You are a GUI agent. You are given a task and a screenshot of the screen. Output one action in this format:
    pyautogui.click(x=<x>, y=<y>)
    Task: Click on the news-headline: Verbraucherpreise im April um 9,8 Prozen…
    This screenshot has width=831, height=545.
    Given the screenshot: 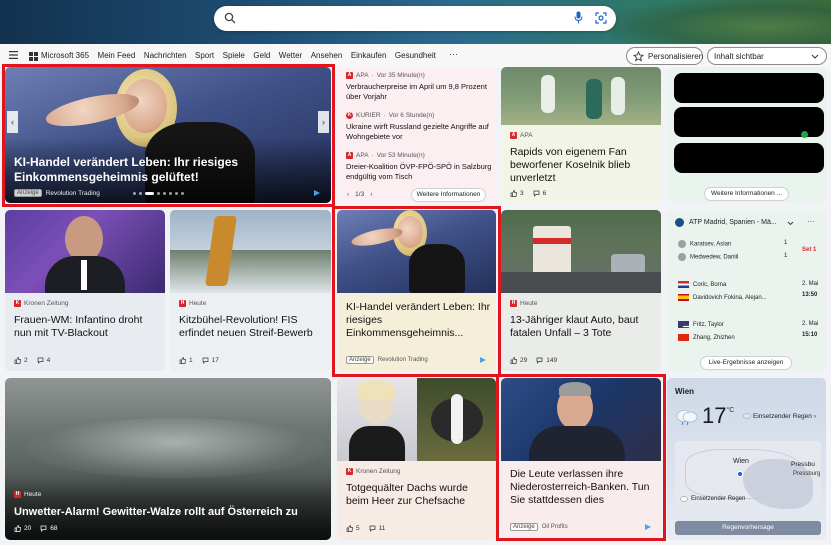 What is the action you would take?
    pyautogui.click(x=416, y=91)
    